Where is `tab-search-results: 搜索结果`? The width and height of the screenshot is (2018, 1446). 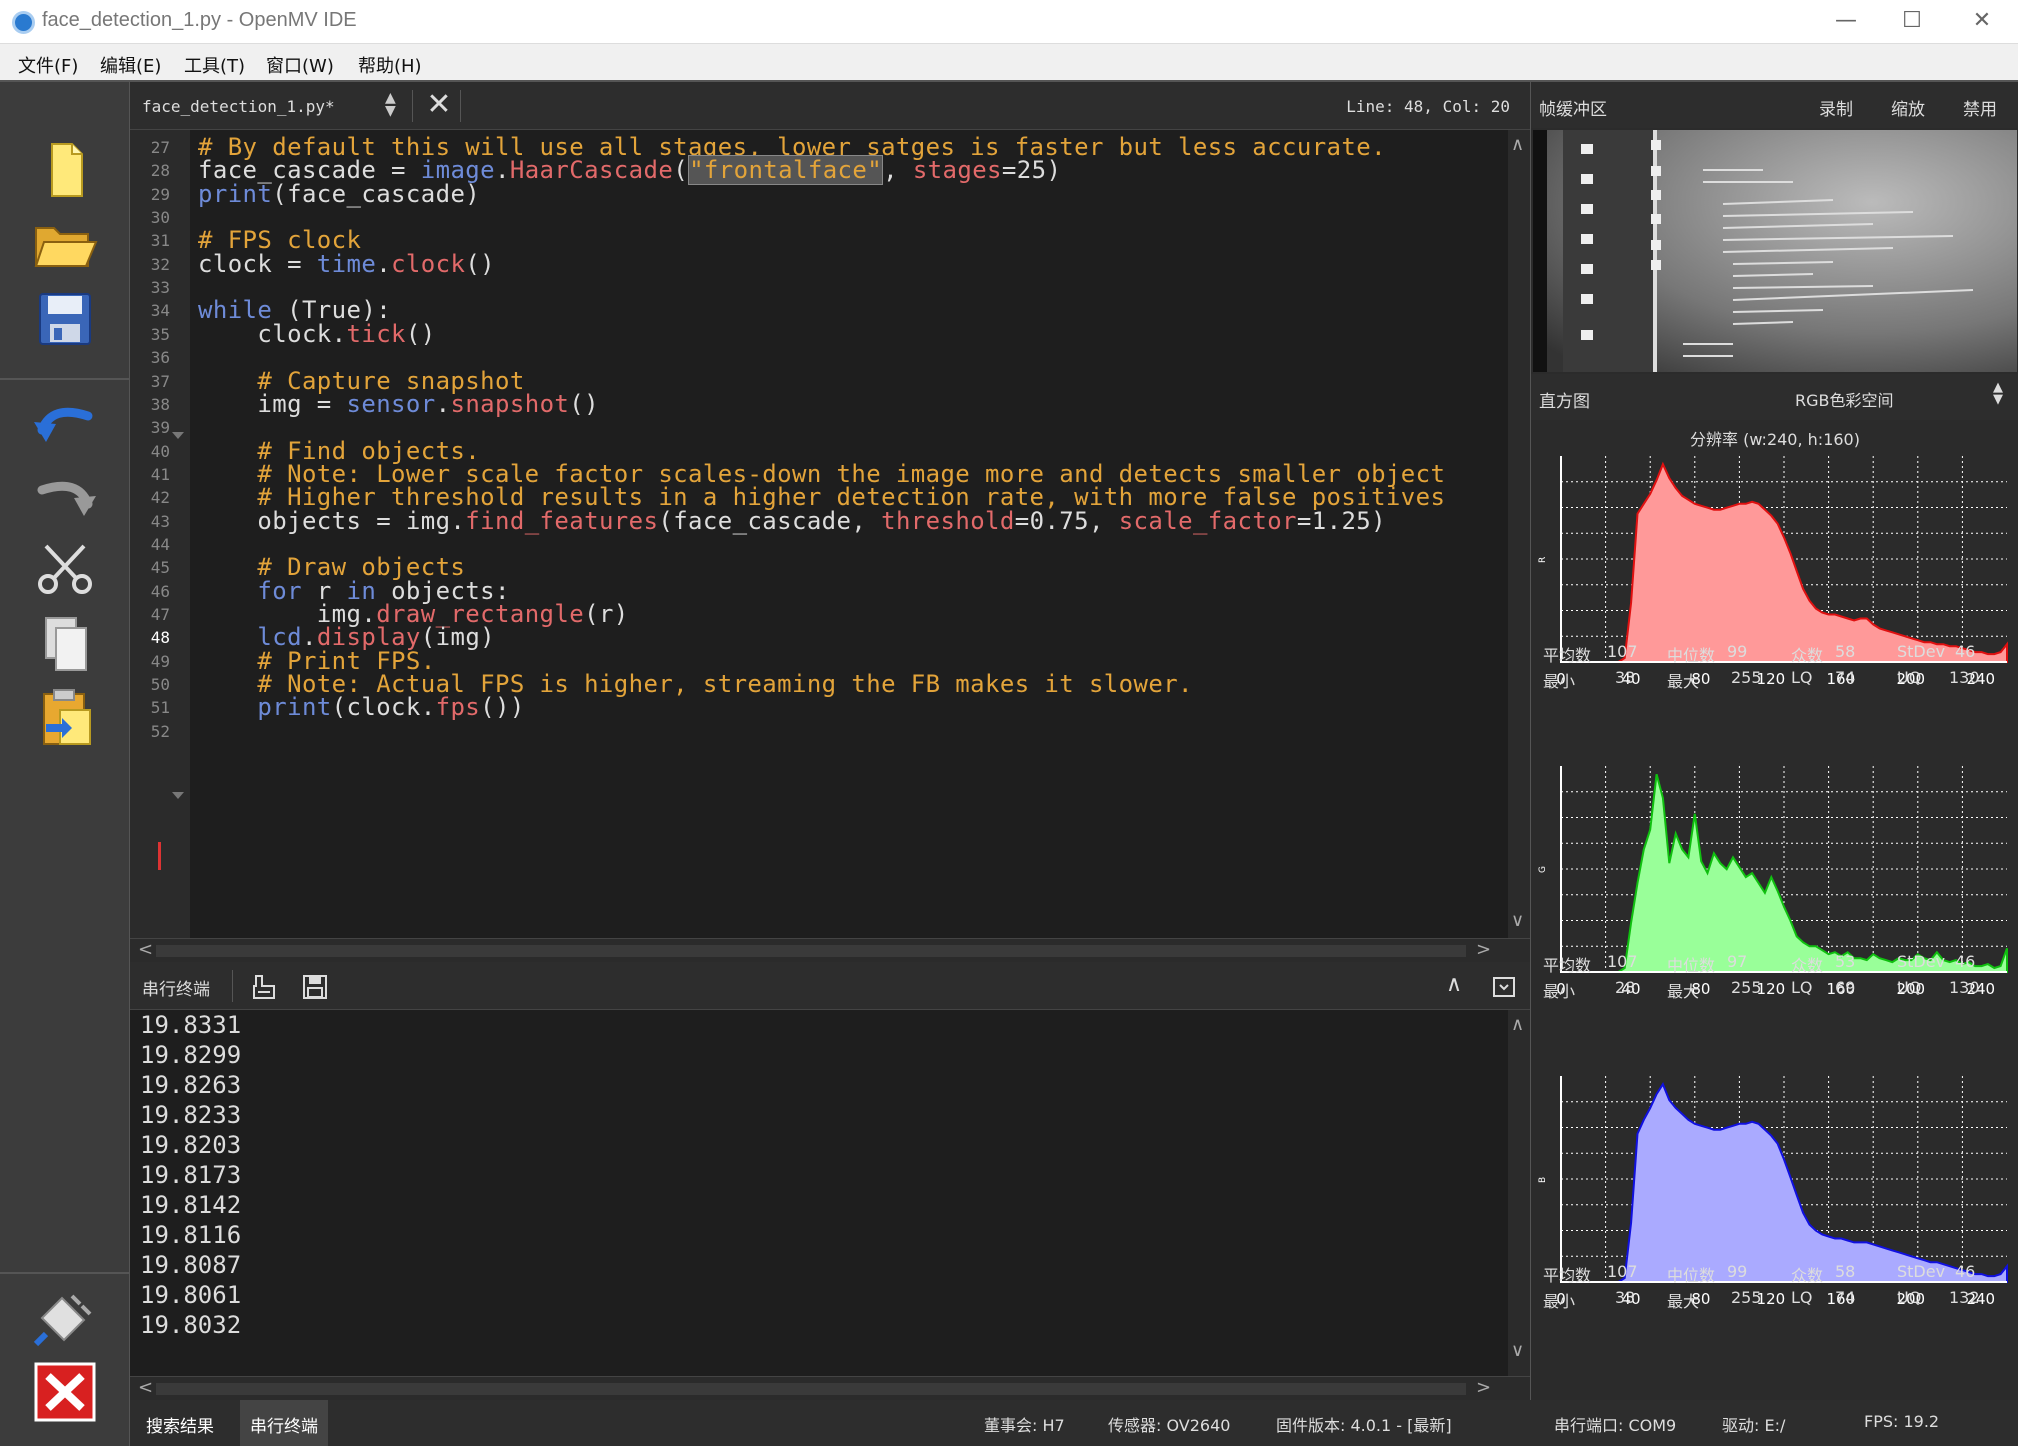
tab-search-results: 搜索结果 is located at coordinates (180, 1423).